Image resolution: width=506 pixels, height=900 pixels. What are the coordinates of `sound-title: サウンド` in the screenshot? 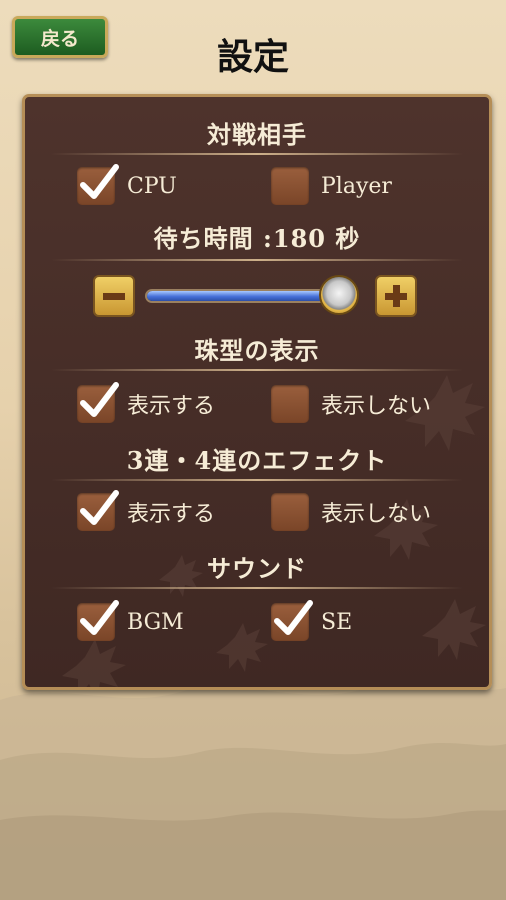 It's located at (257, 568).